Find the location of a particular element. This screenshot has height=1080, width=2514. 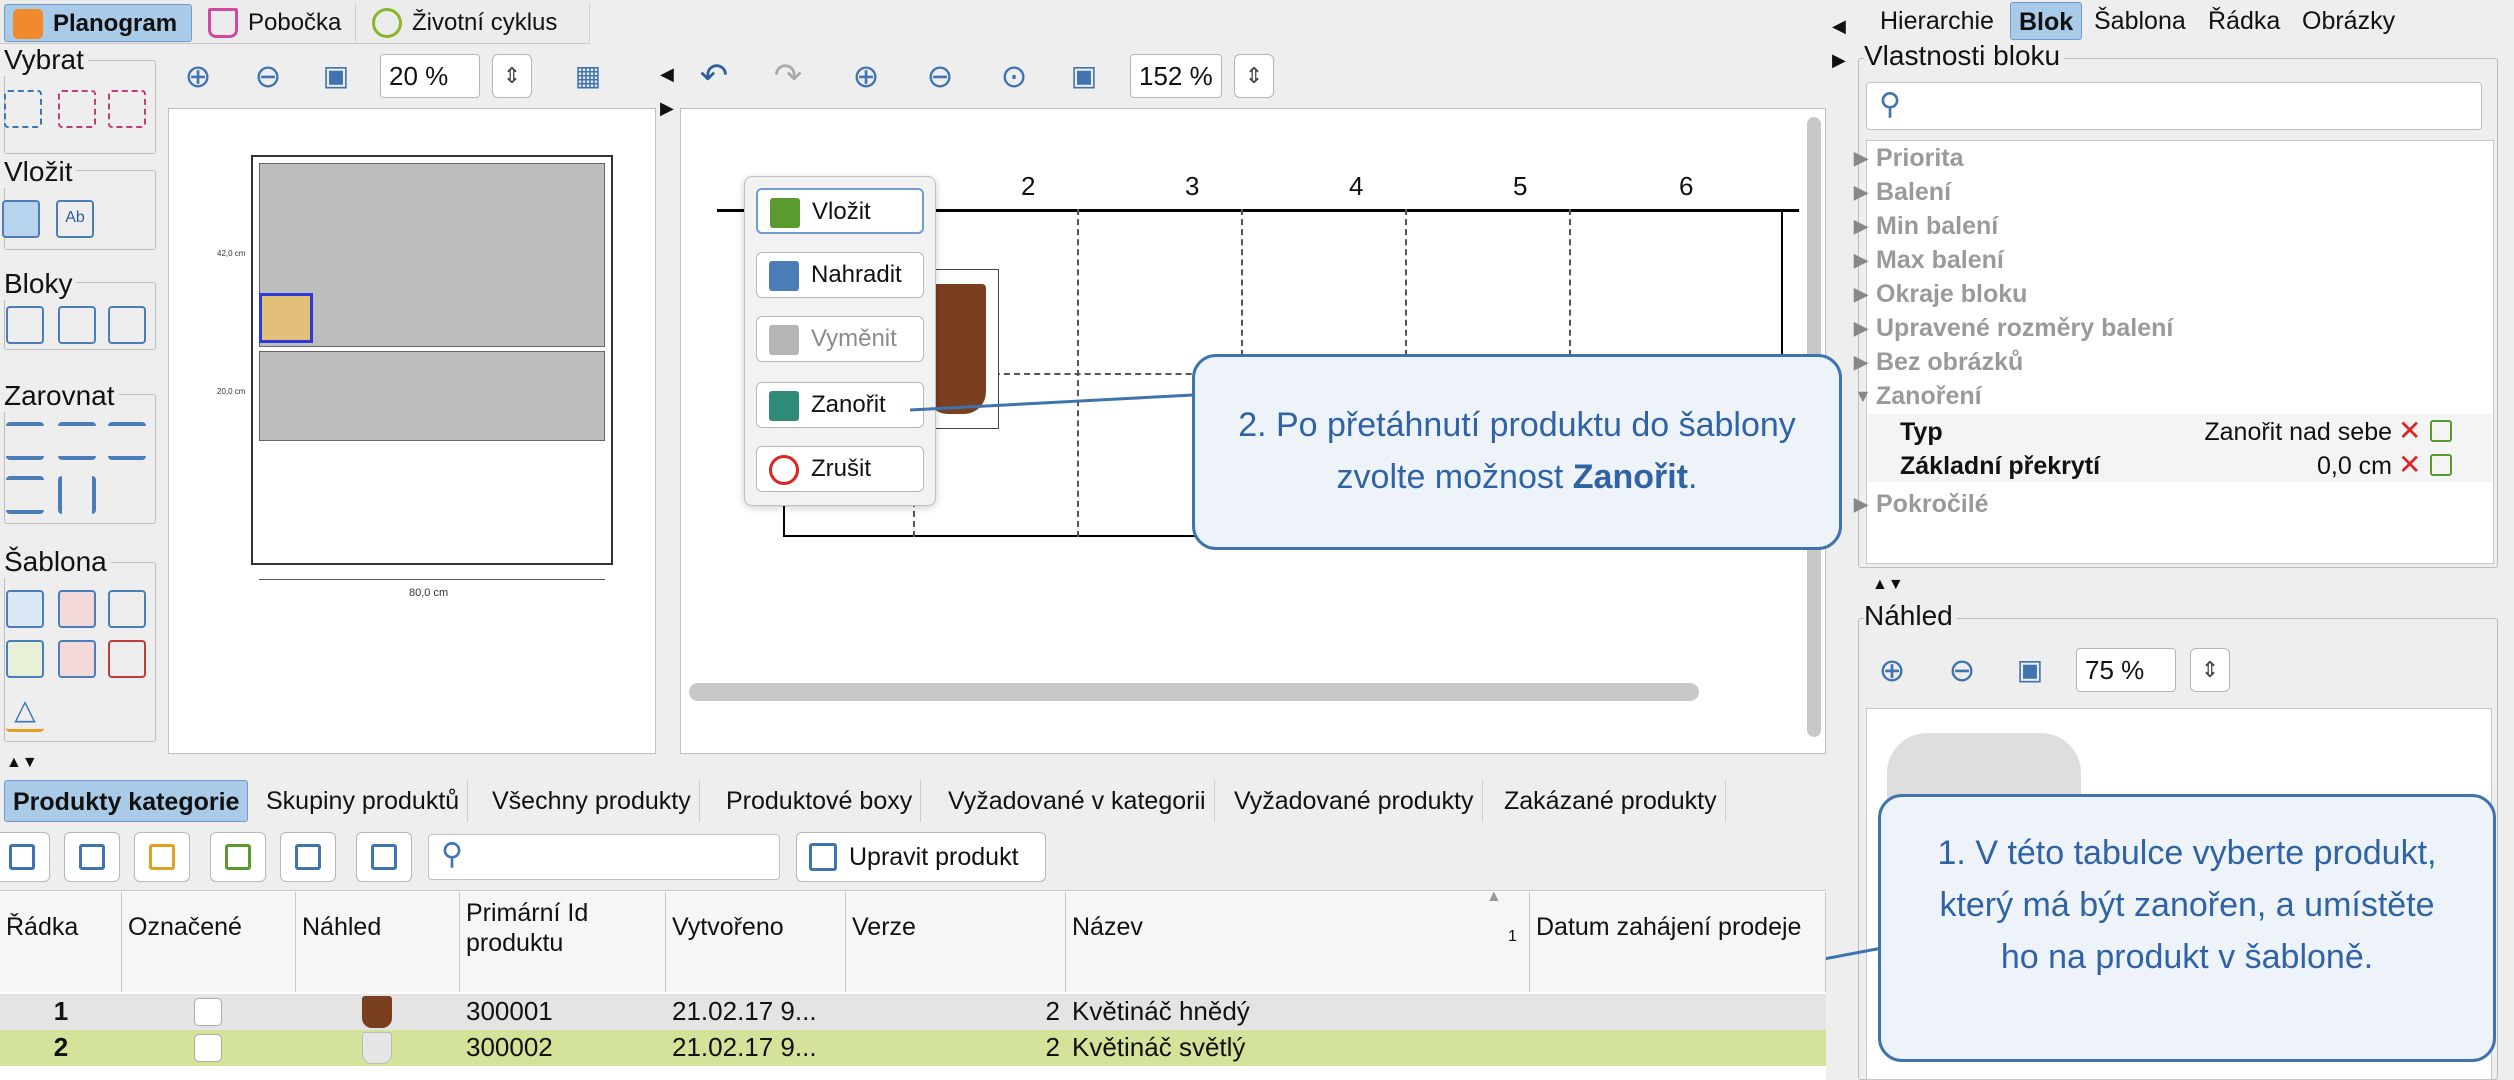

align-left-icon is located at coordinates (25, 441).